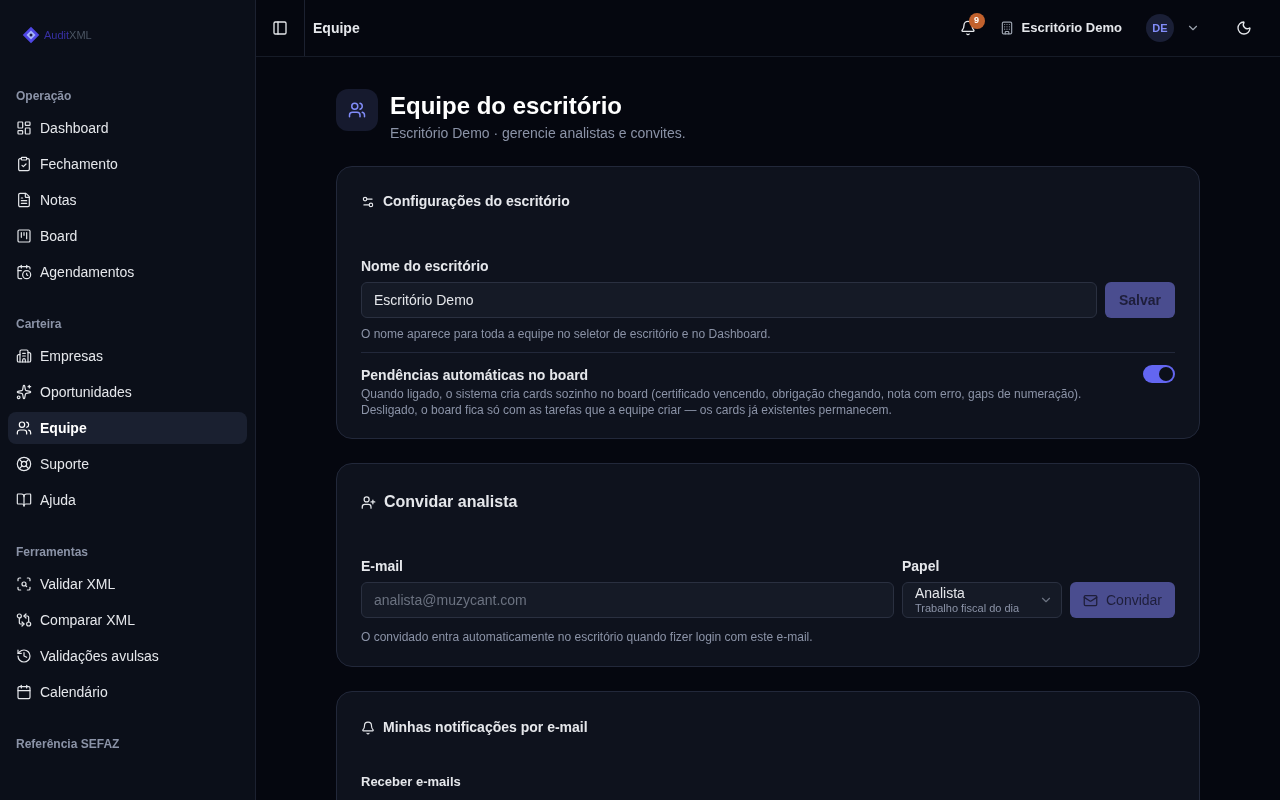 Image resolution: width=1280 pixels, height=800 pixels. What do you see at coordinates (127, 620) in the screenshot?
I see `sidebar-item: Comparar XML` at bounding box center [127, 620].